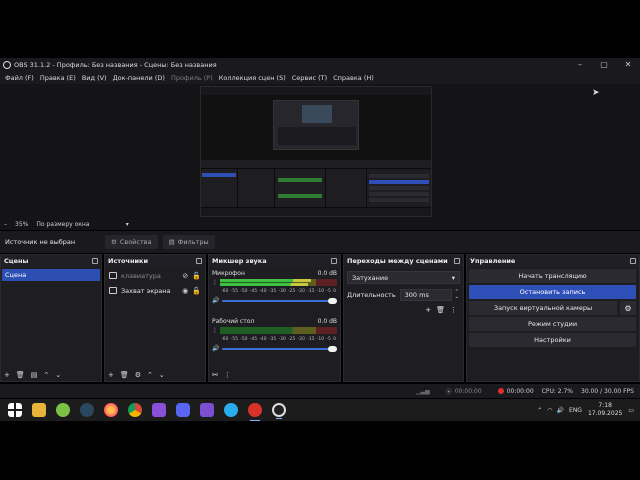 This screenshot has width=640, height=480. Describe the element at coordinates (539, 410) in the screenshot. I see `chevron-up-icon: ⌃` at that location.